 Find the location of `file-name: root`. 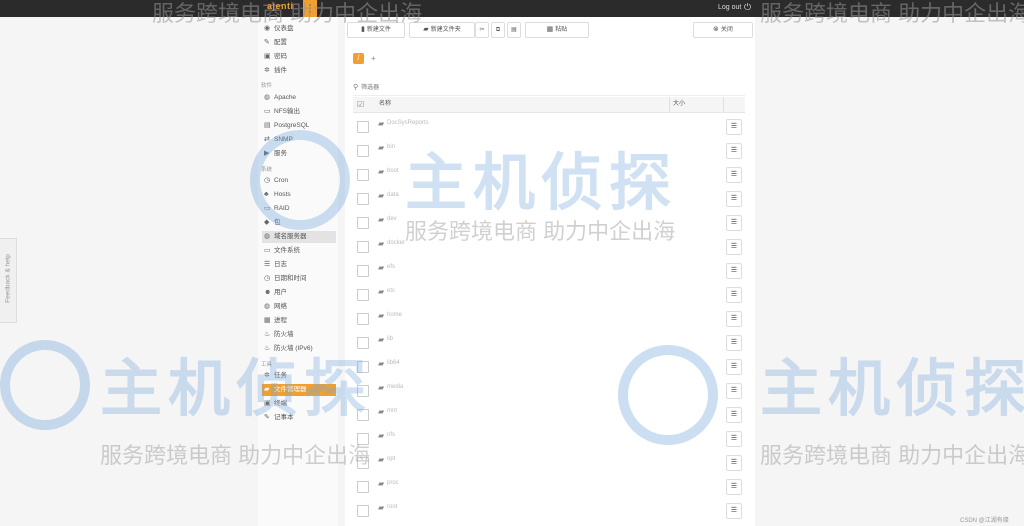

file-name: root is located at coordinates (392, 507).